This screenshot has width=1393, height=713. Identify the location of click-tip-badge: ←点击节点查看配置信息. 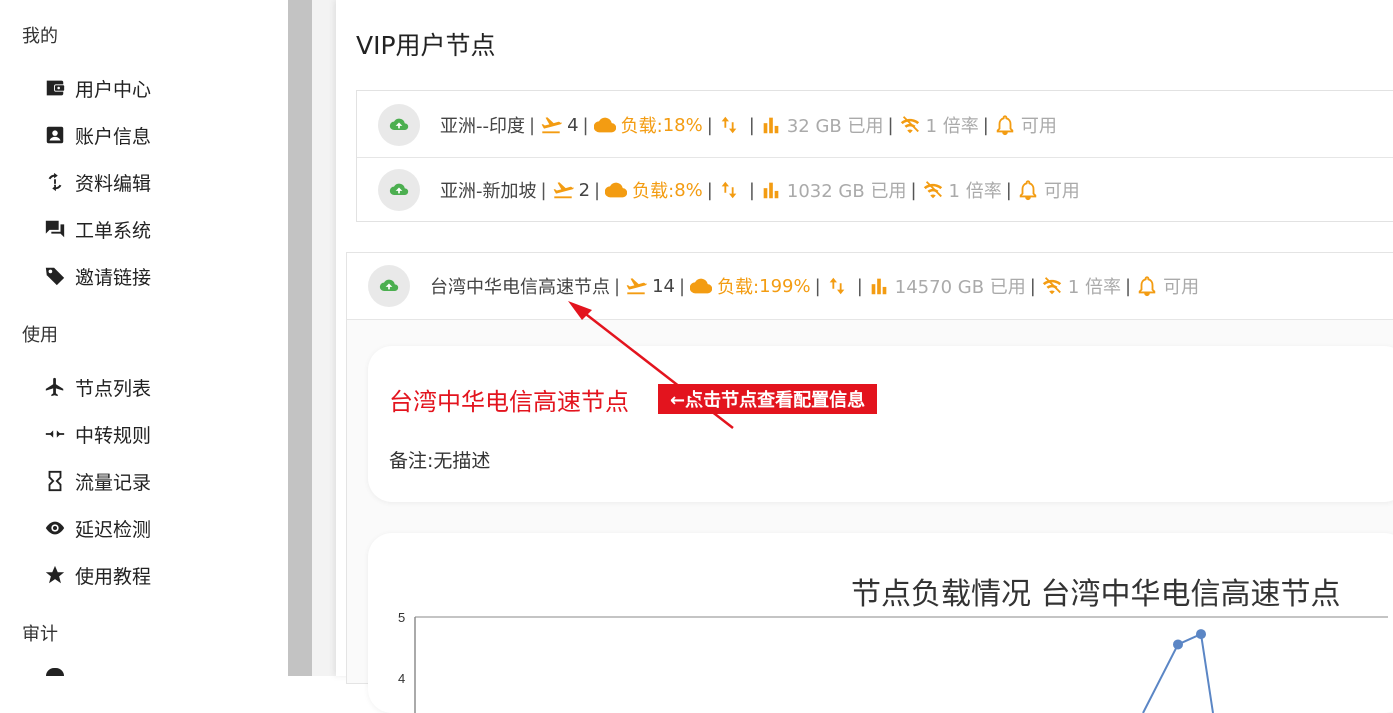
(768, 399).